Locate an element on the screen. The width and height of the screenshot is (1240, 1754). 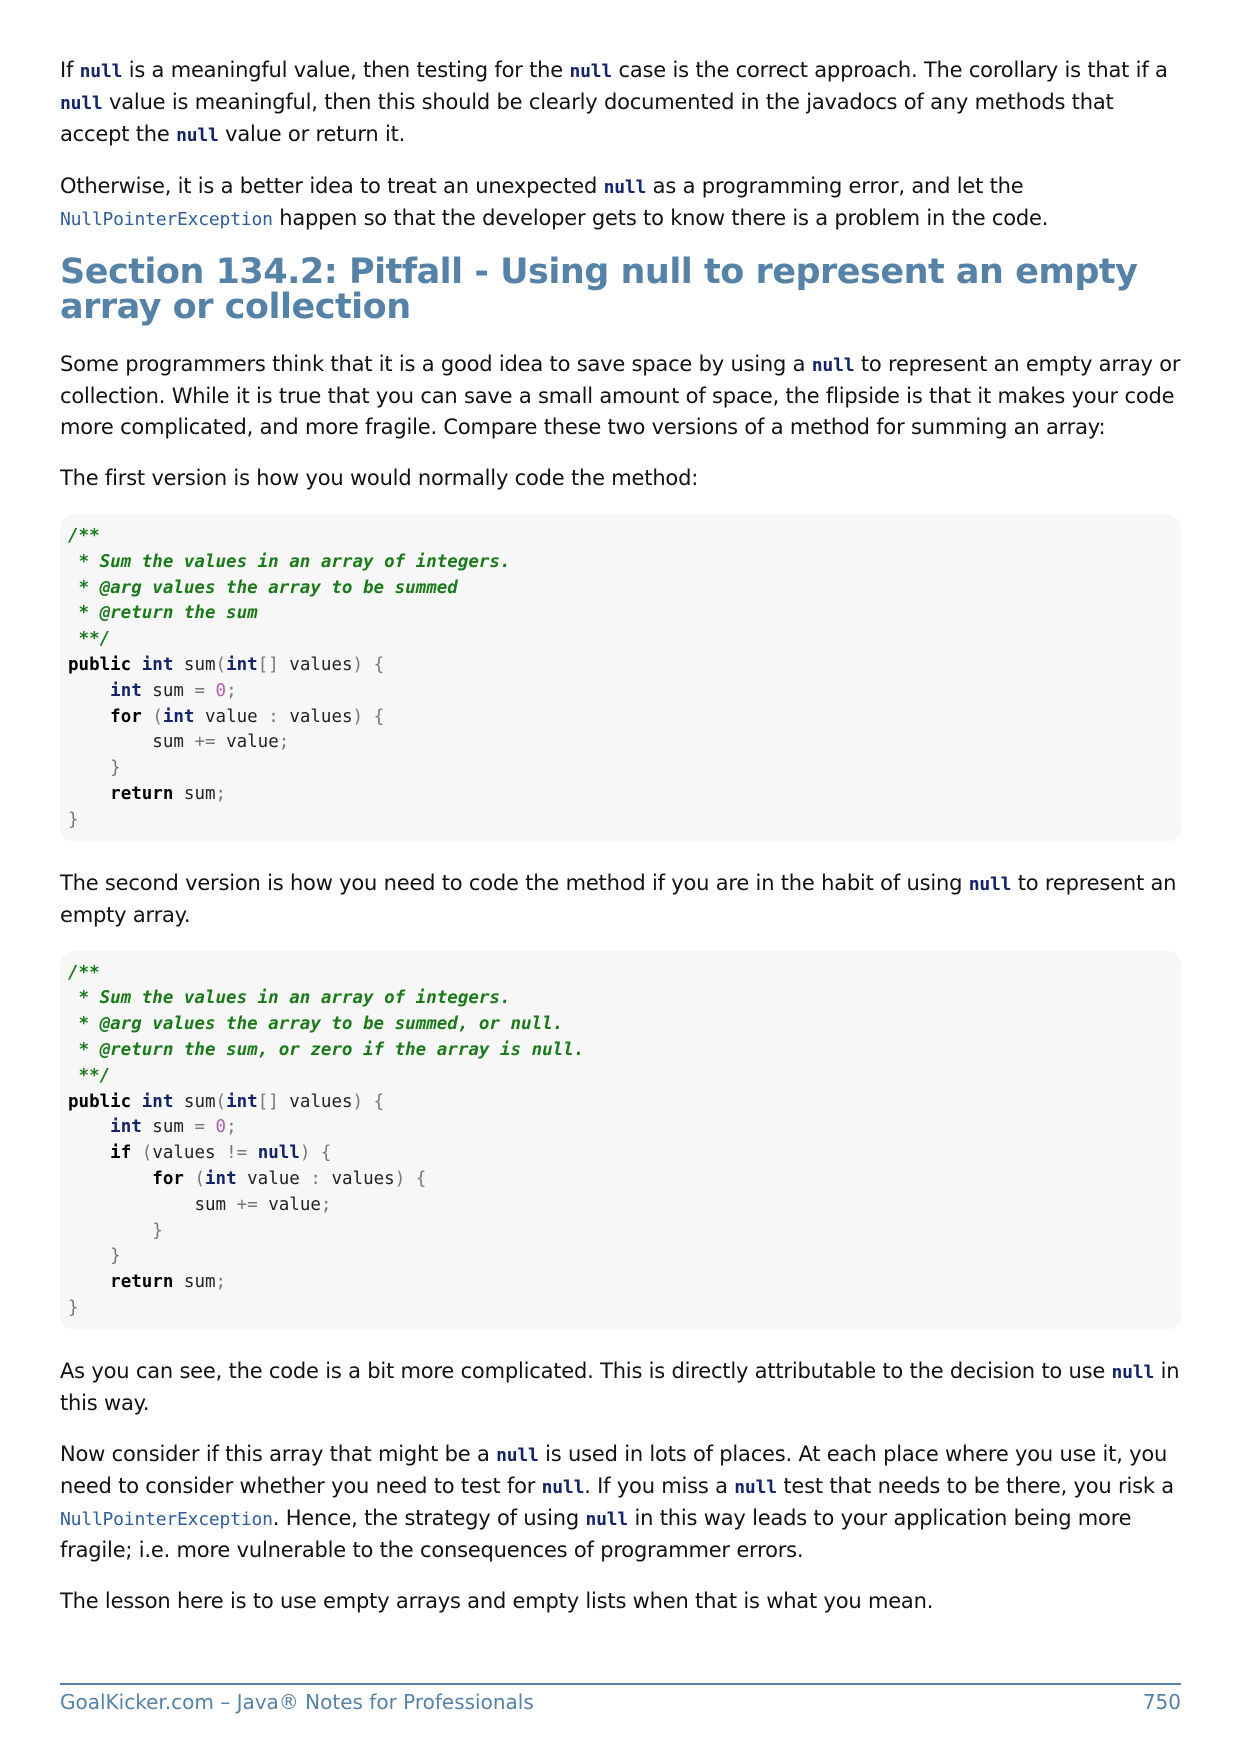
text: . Hence, the strategy of using is located at coordinates (429, 1517).